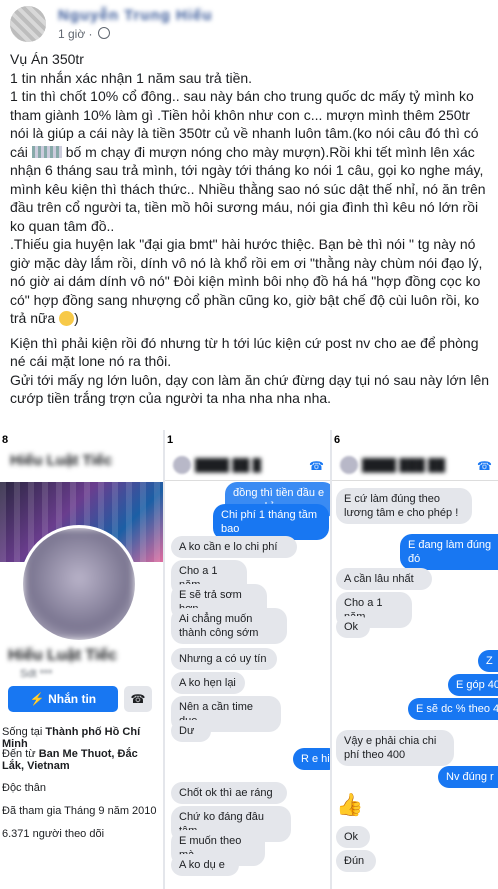 The width and height of the screenshot is (498, 889). Describe the element at coordinates (28, 24) in the screenshot. I see `author-avatar` at that location.